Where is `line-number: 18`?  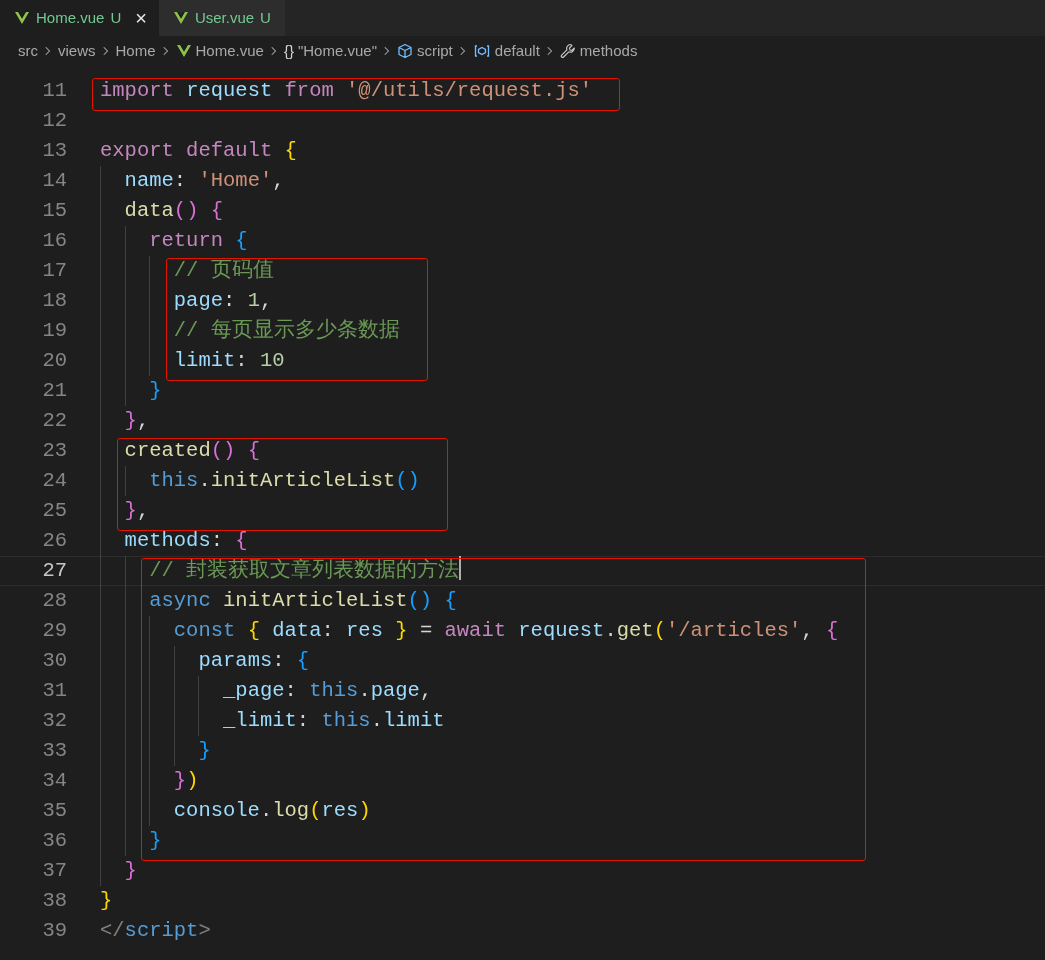 line-number: 18 is located at coordinates (54, 301).